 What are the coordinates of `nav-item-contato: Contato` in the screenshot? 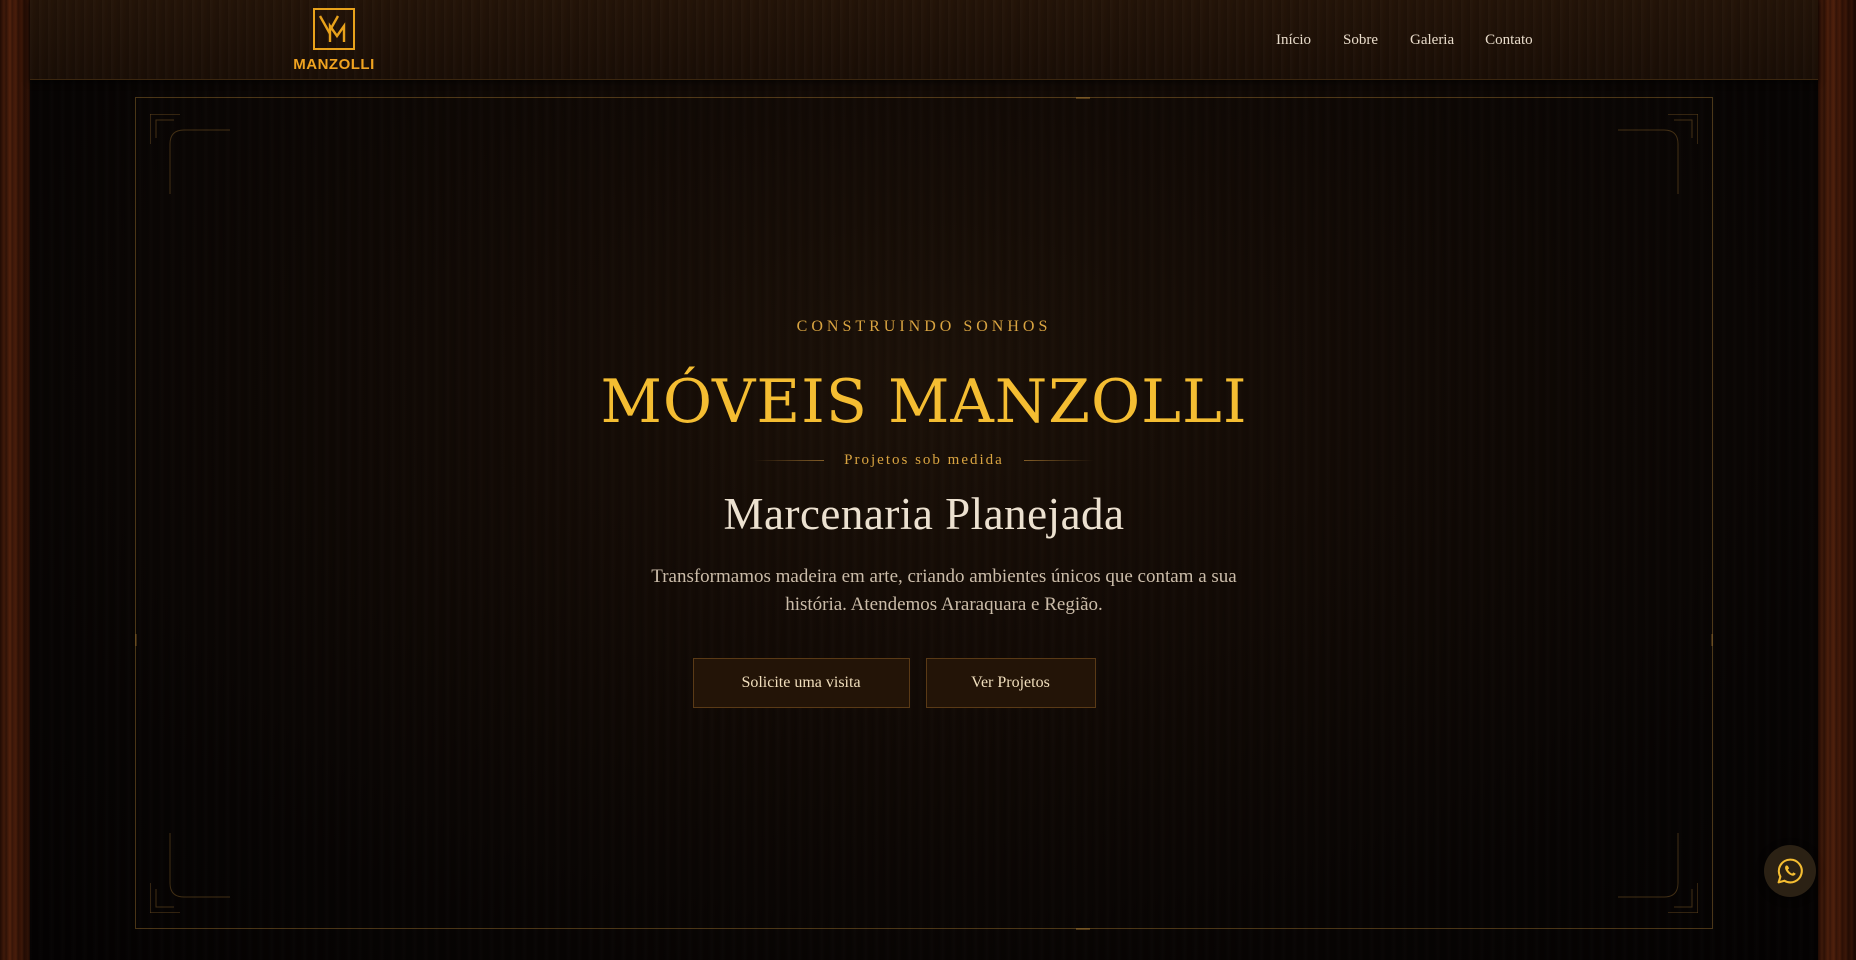 It's located at (1509, 40).